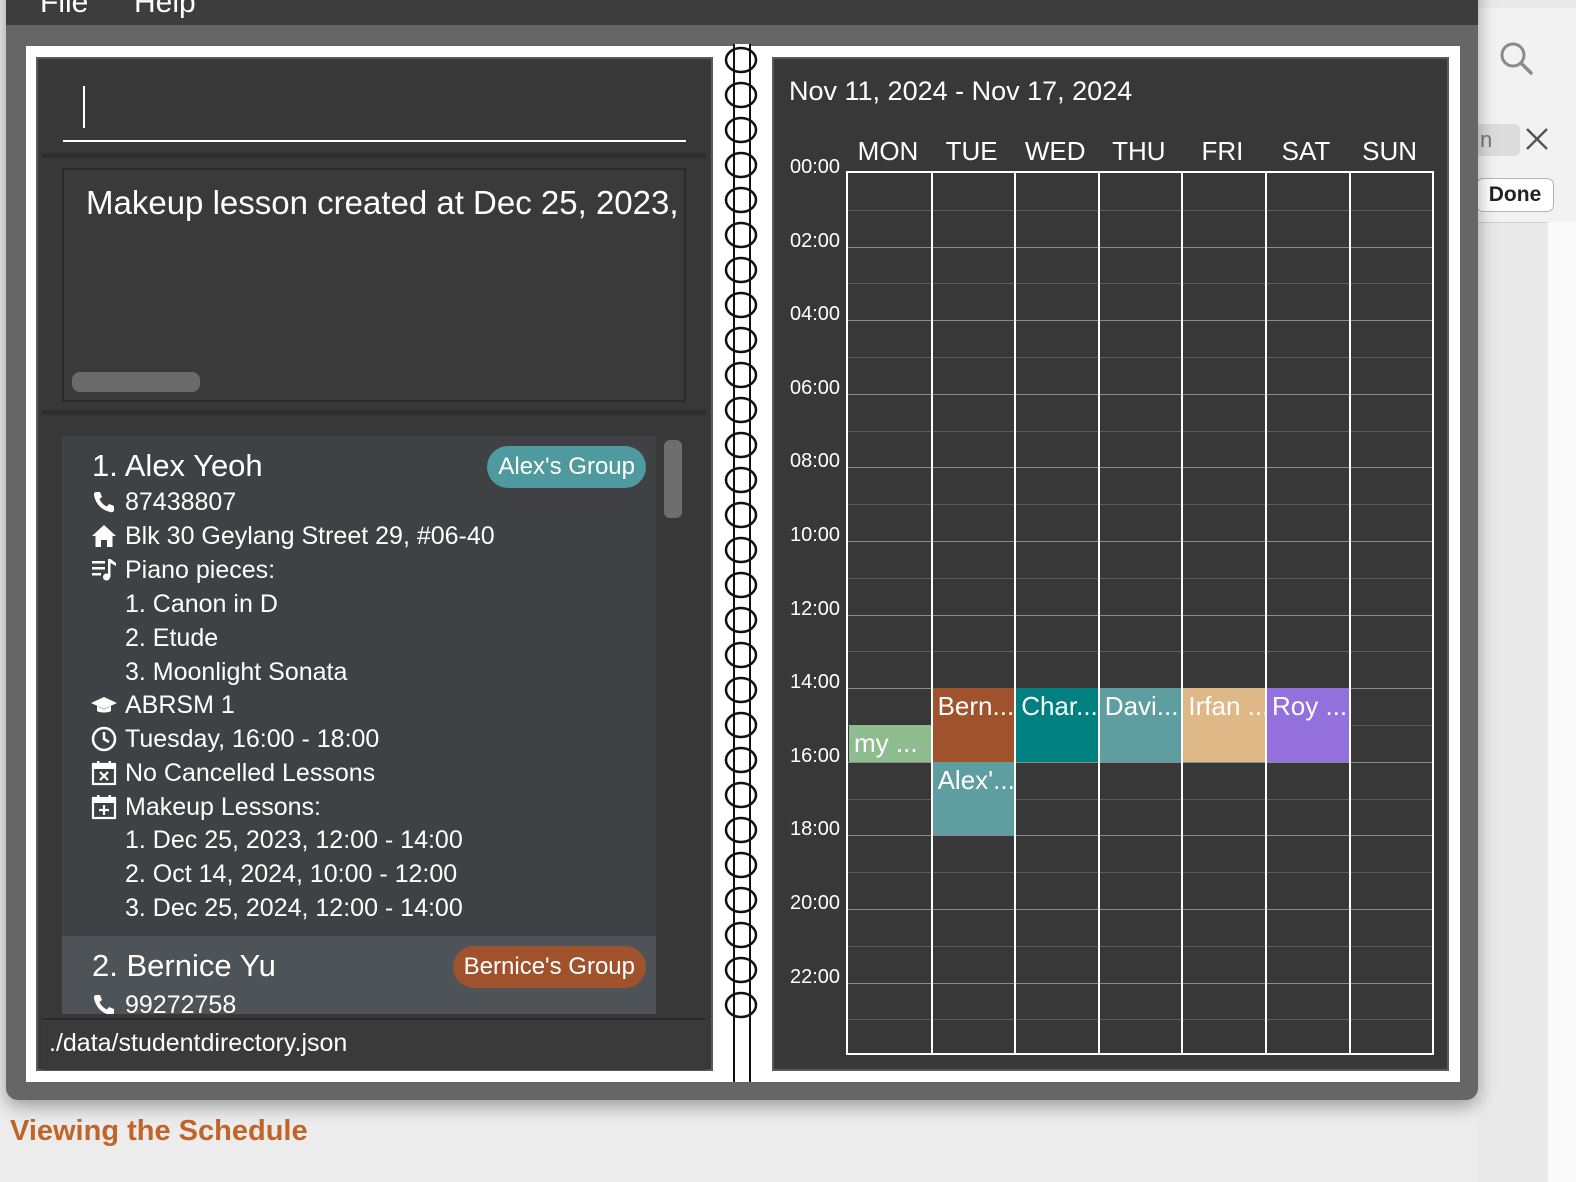 This screenshot has width=1576, height=1182. What do you see at coordinates (172, 638) in the screenshot?
I see `piece-item: 2. Etude` at bounding box center [172, 638].